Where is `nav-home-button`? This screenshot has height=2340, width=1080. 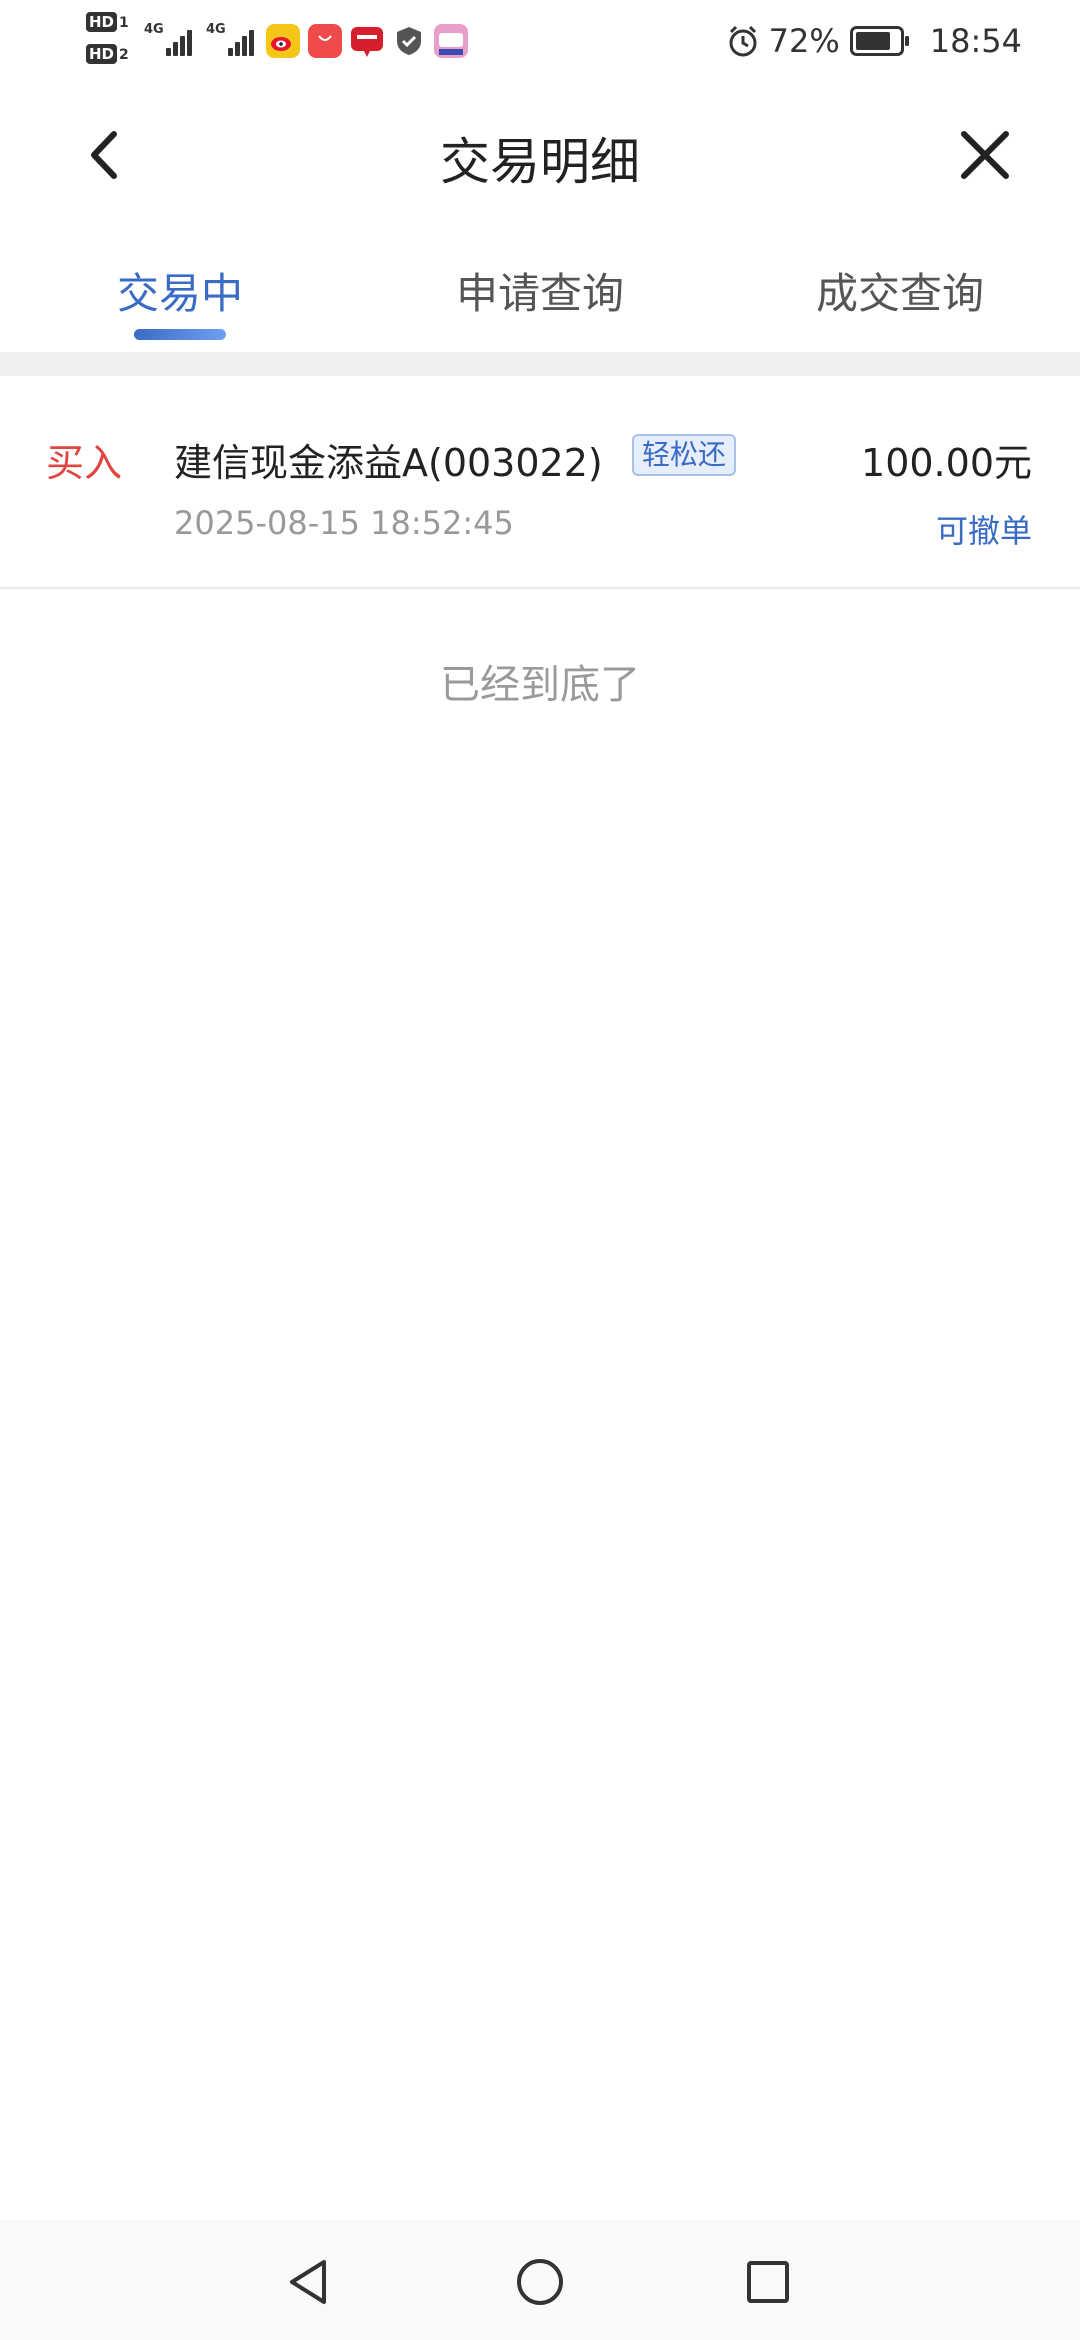 nav-home-button is located at coordinates (540, 2282).